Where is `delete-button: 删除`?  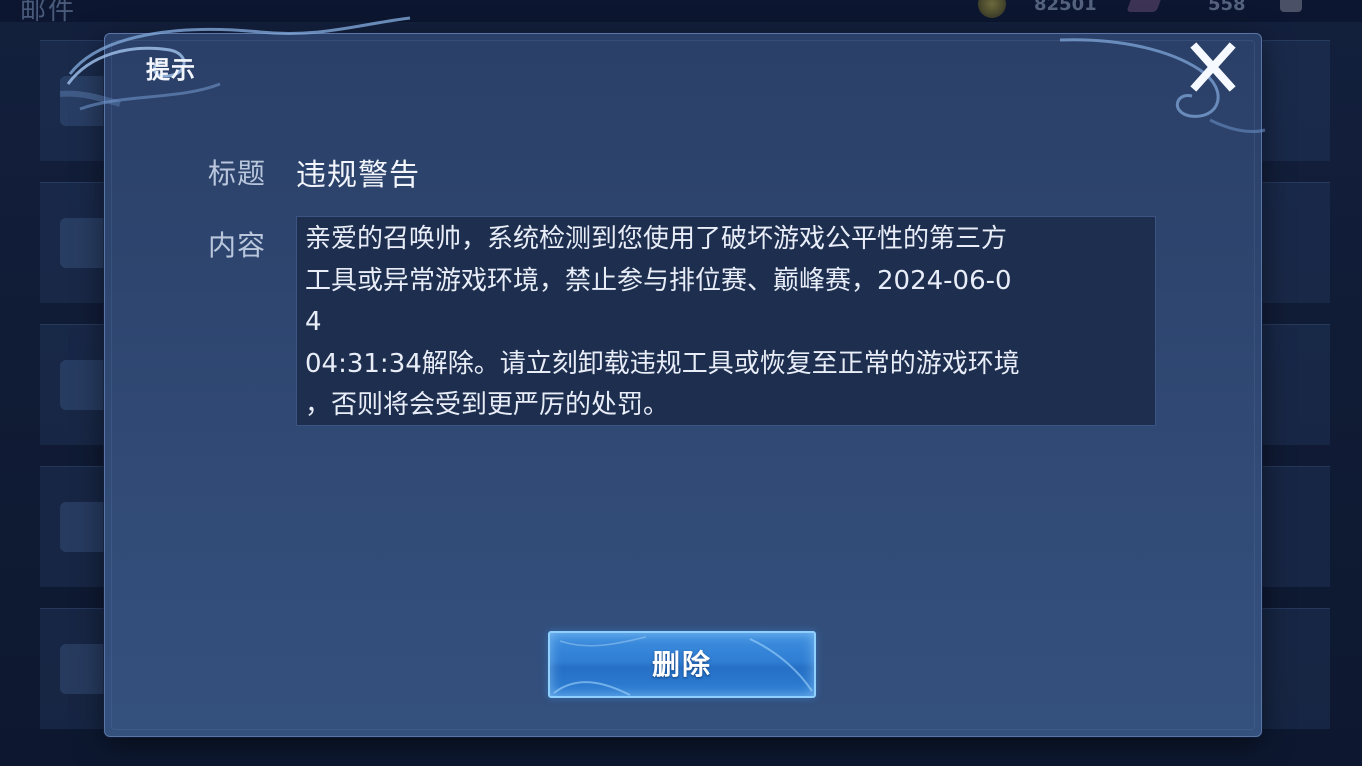
delete-button: 删除 is located at coordinates (682, 664).